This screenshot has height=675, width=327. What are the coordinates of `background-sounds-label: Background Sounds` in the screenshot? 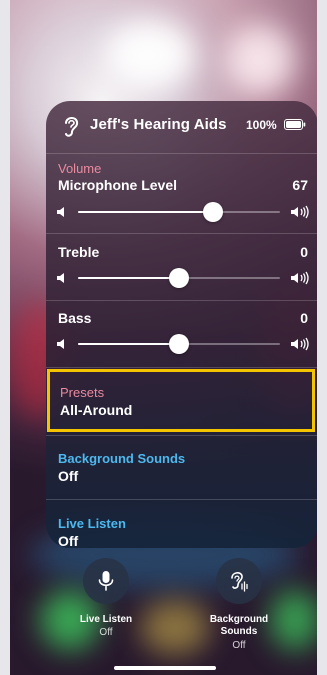 It's located at (122, 458).